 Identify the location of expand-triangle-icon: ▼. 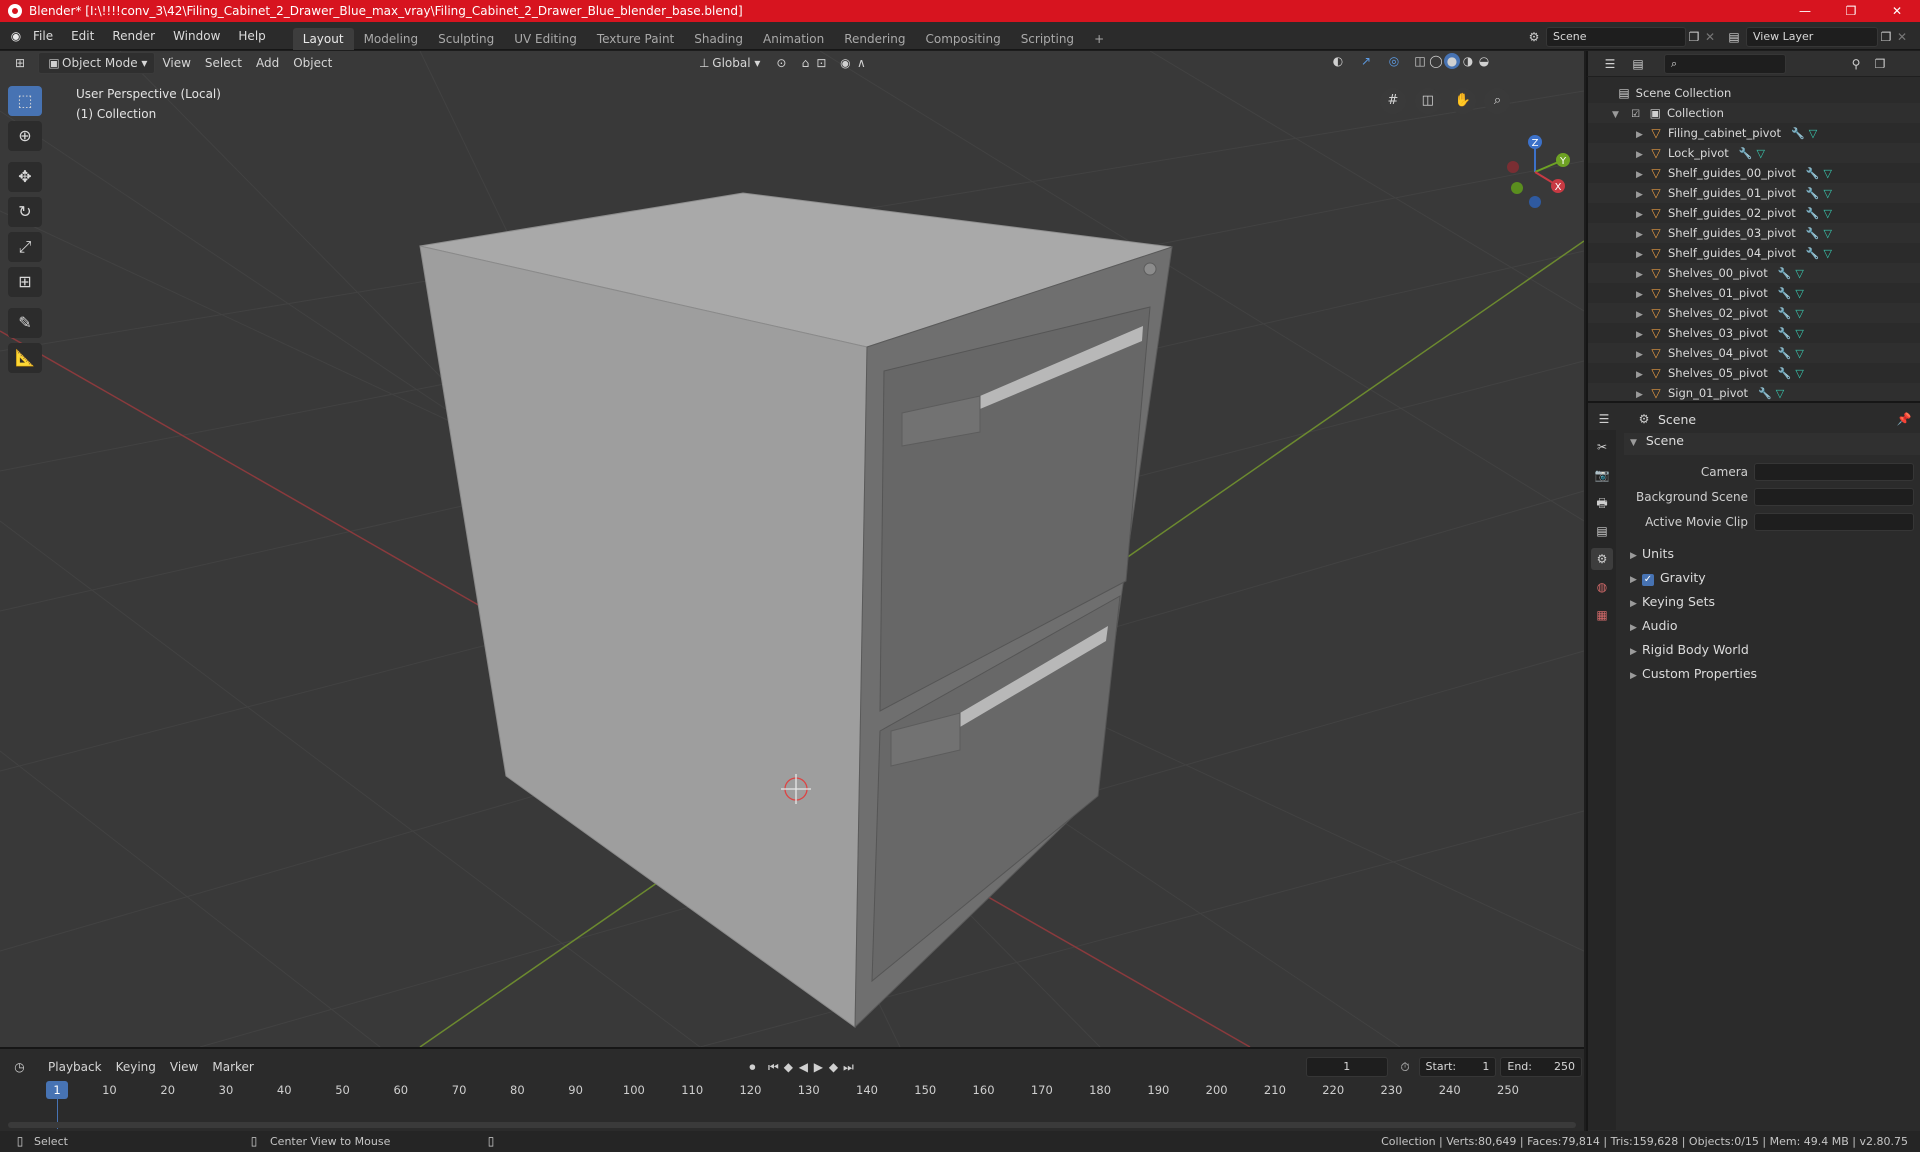
(1618, 115).